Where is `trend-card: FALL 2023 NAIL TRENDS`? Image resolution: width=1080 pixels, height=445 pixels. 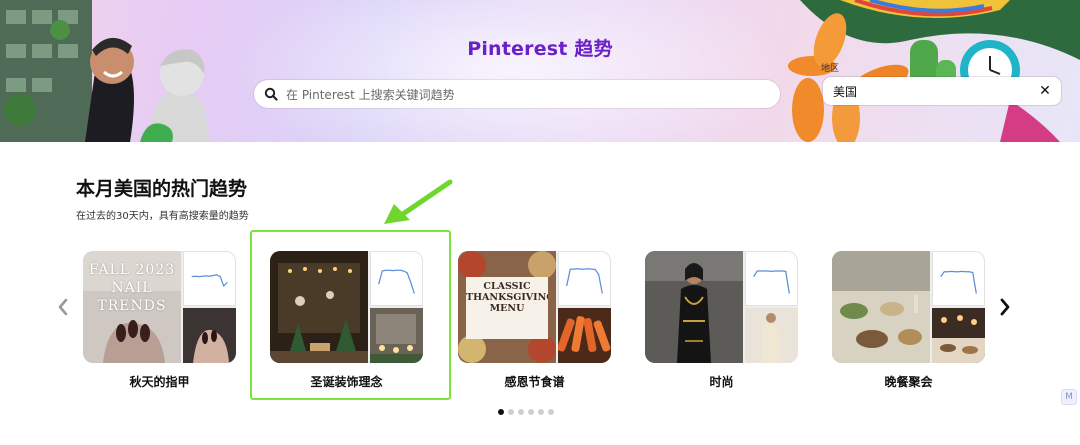
trend-card: FALL 2023 NAIL TRENDS is located at coordinates (159, 307).